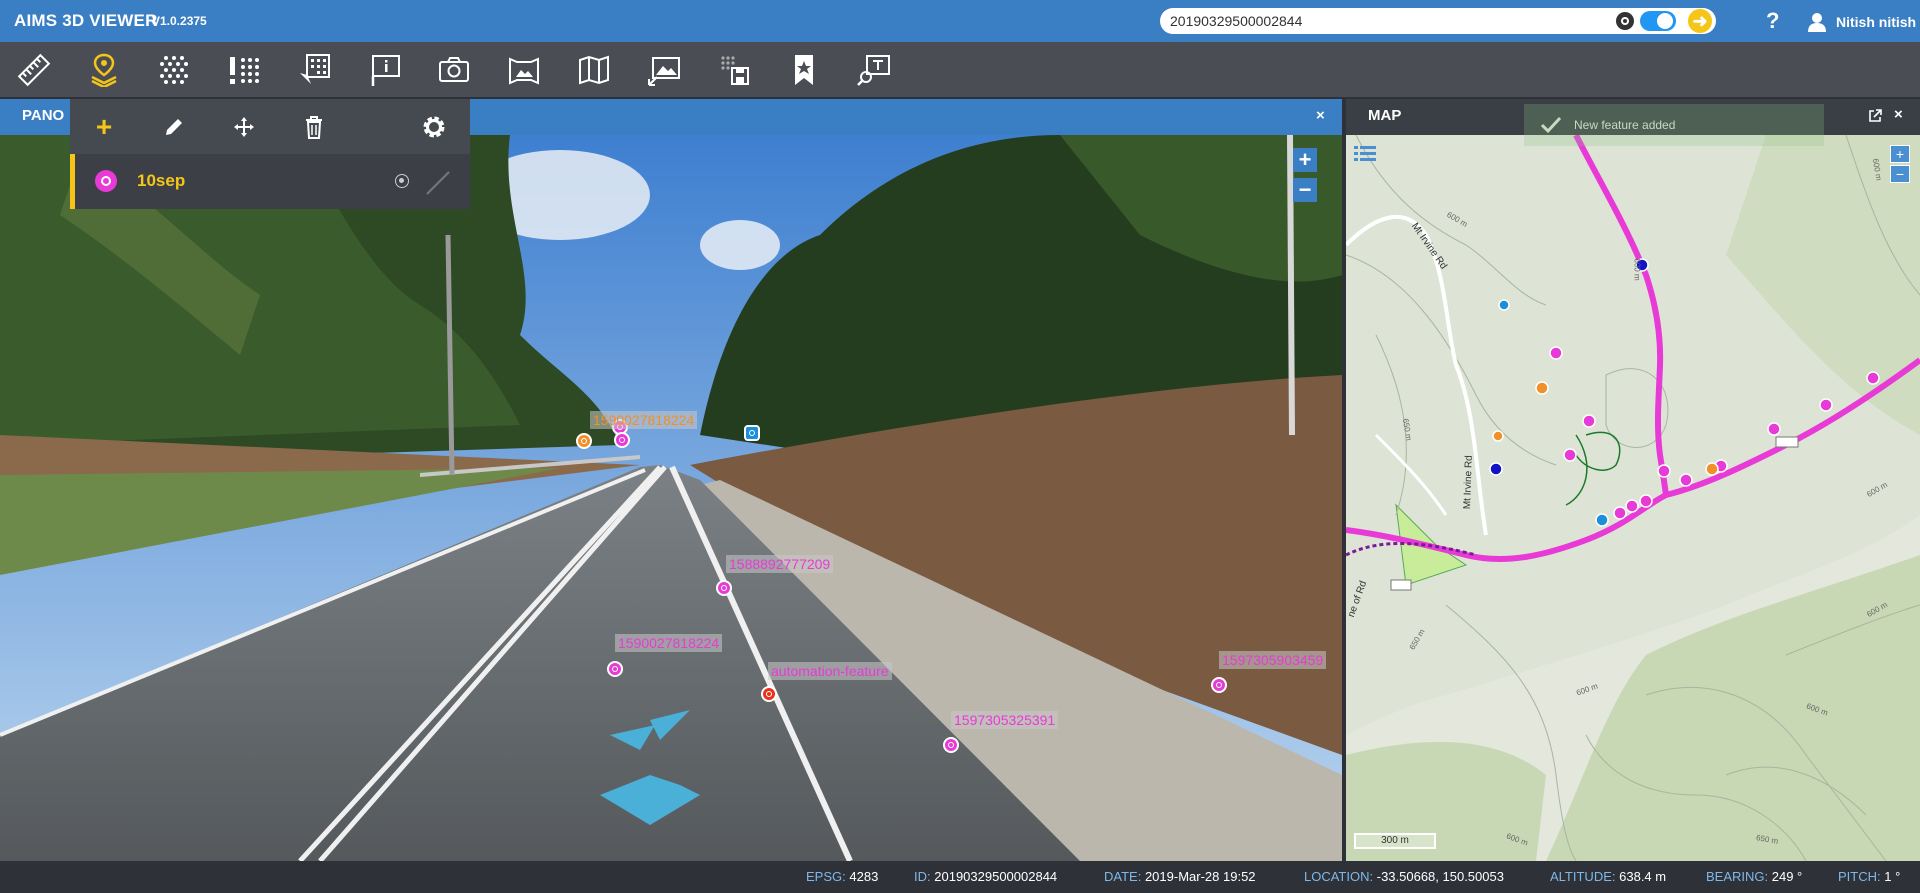 The width and height of the screenshot is (1920, 893). What do you see at coordinates (1625, 125) in the screenshot?
I see `notification-text: New feature added` at bounding box center [1625, 125].